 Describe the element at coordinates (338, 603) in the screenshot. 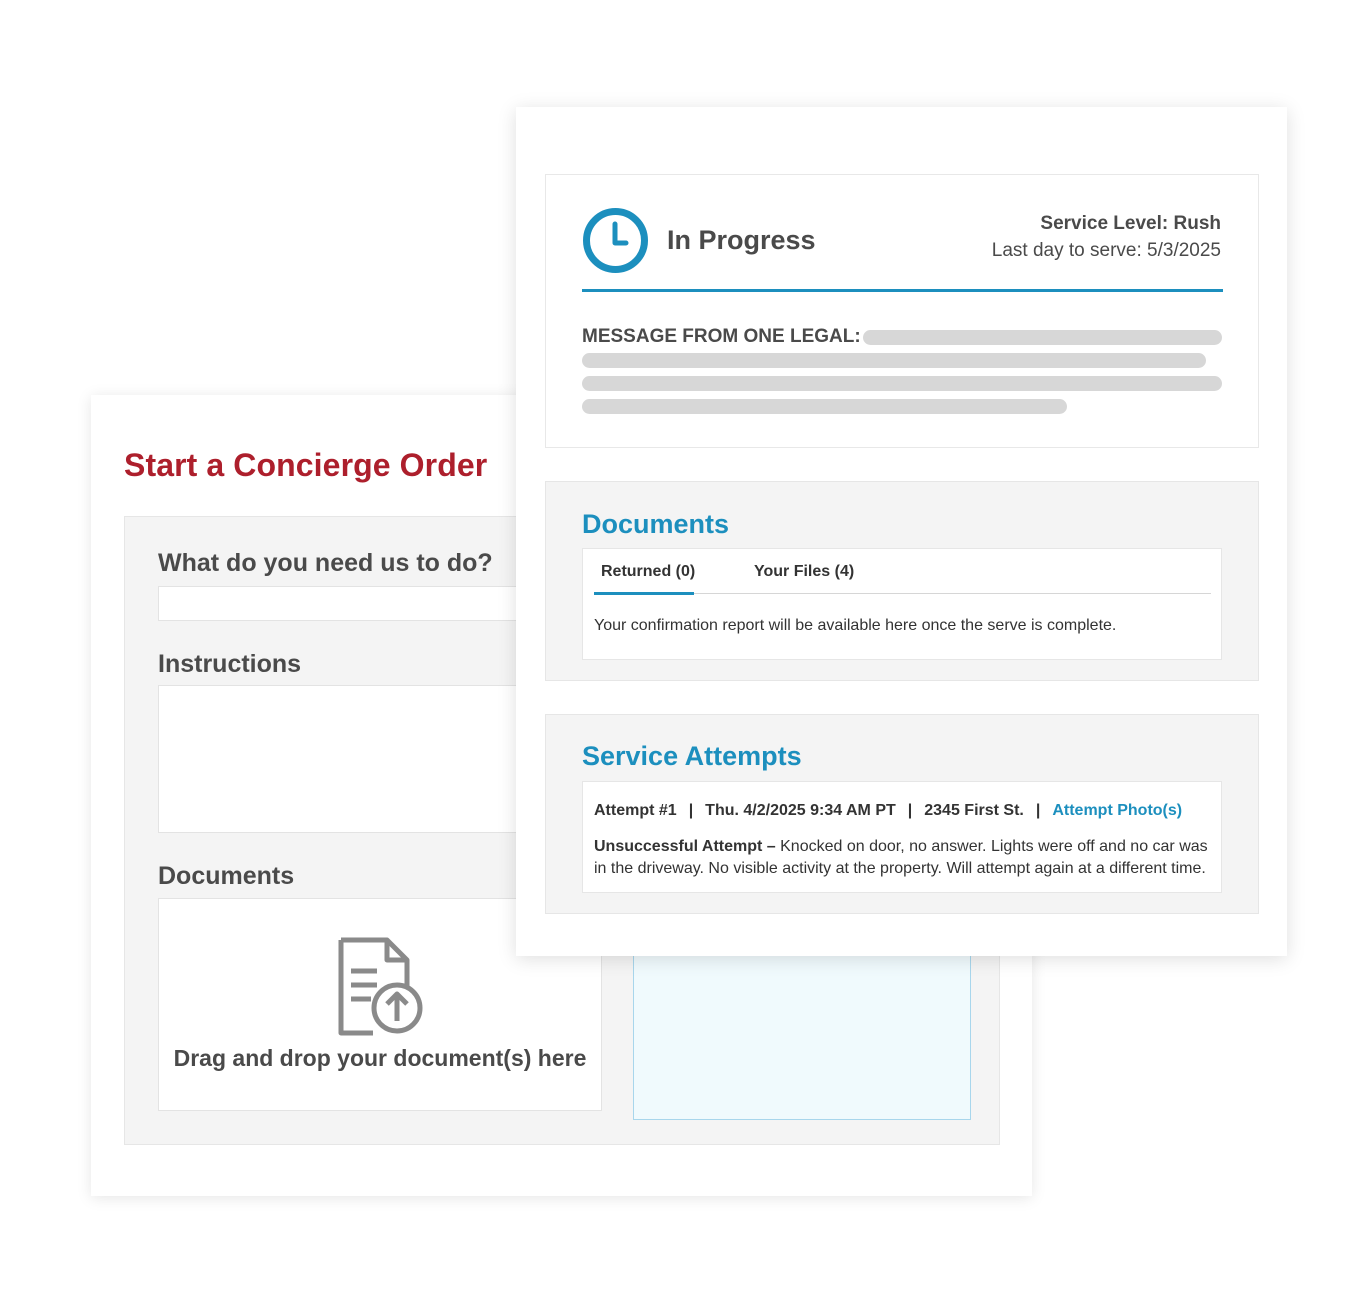

I see `need-input` at that location.